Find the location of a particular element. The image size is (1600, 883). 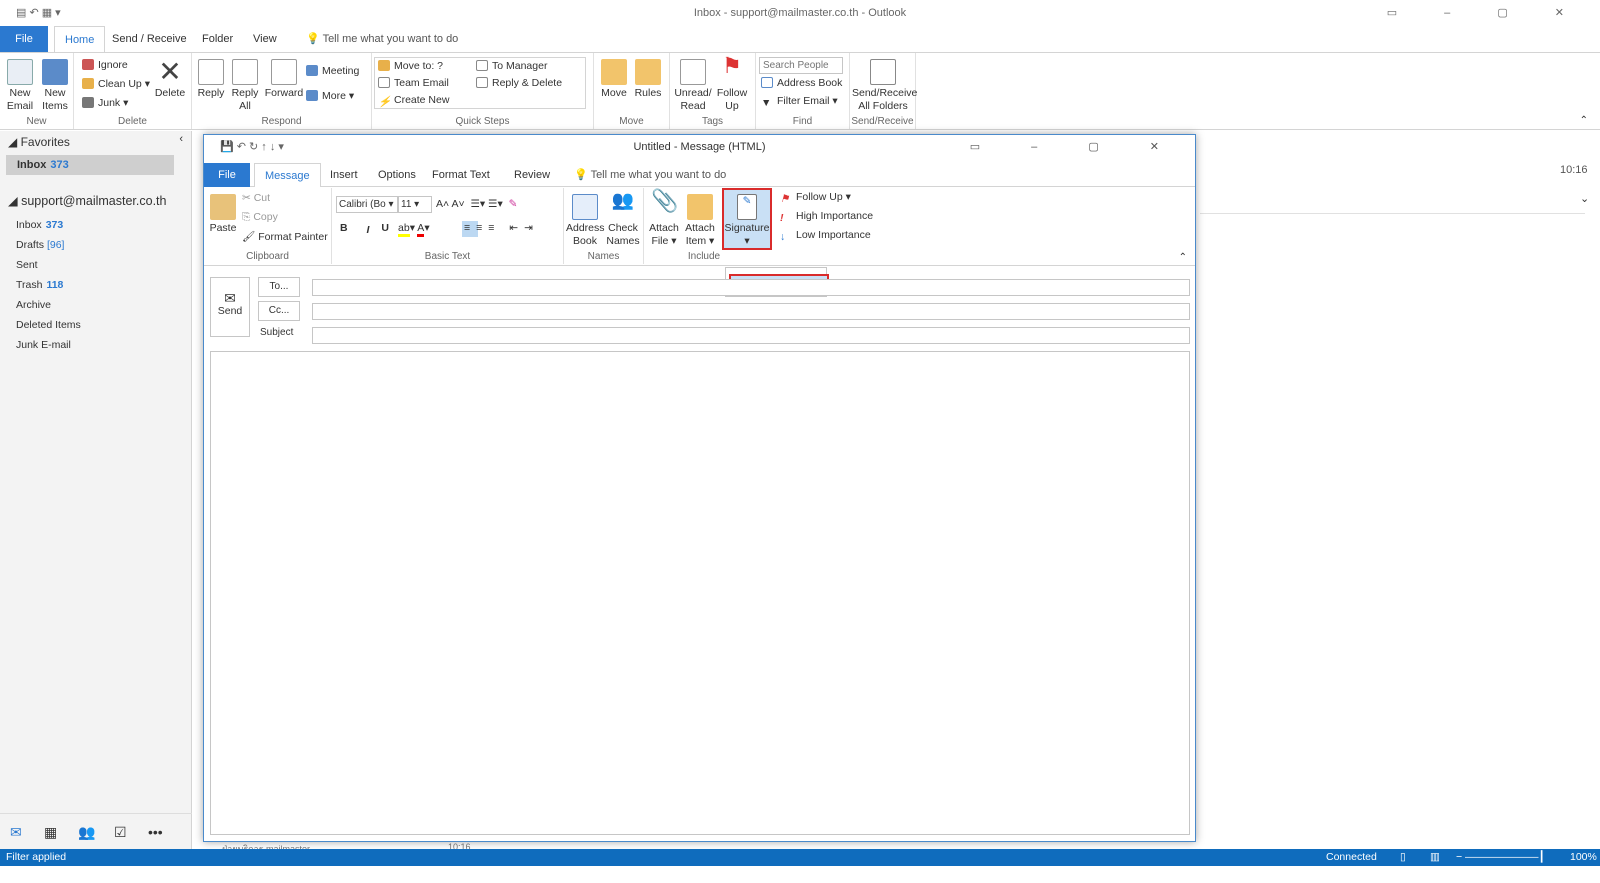

send-receive-all-button: Send/Receive All Folders is located at coordinates (884, 86).